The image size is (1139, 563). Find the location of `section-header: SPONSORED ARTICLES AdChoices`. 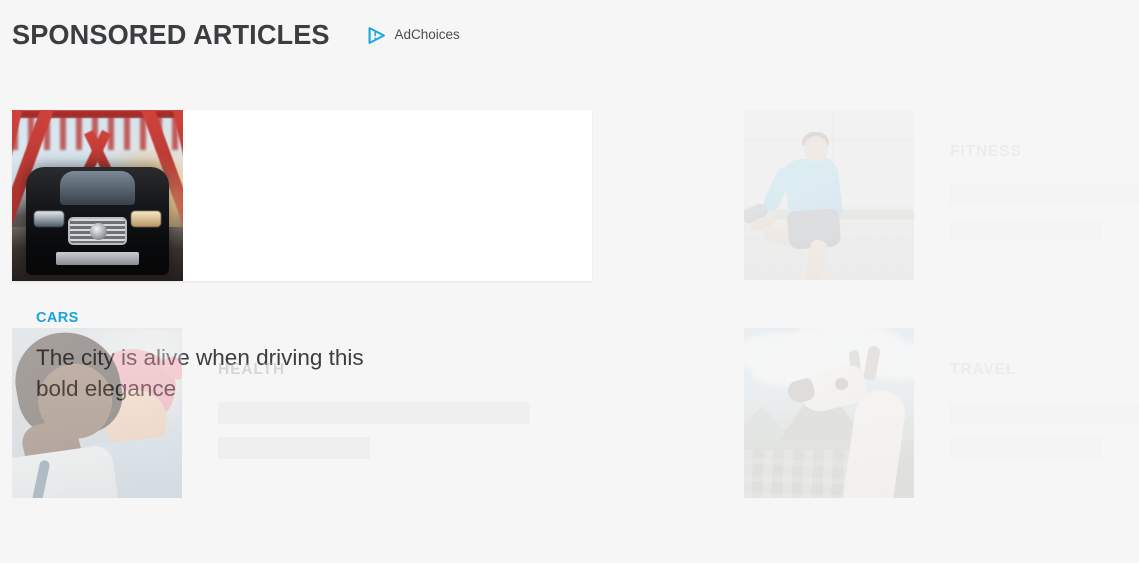

section-header: SPONSORED ARTICLES AdChoices is located at coordinates (236, 35).